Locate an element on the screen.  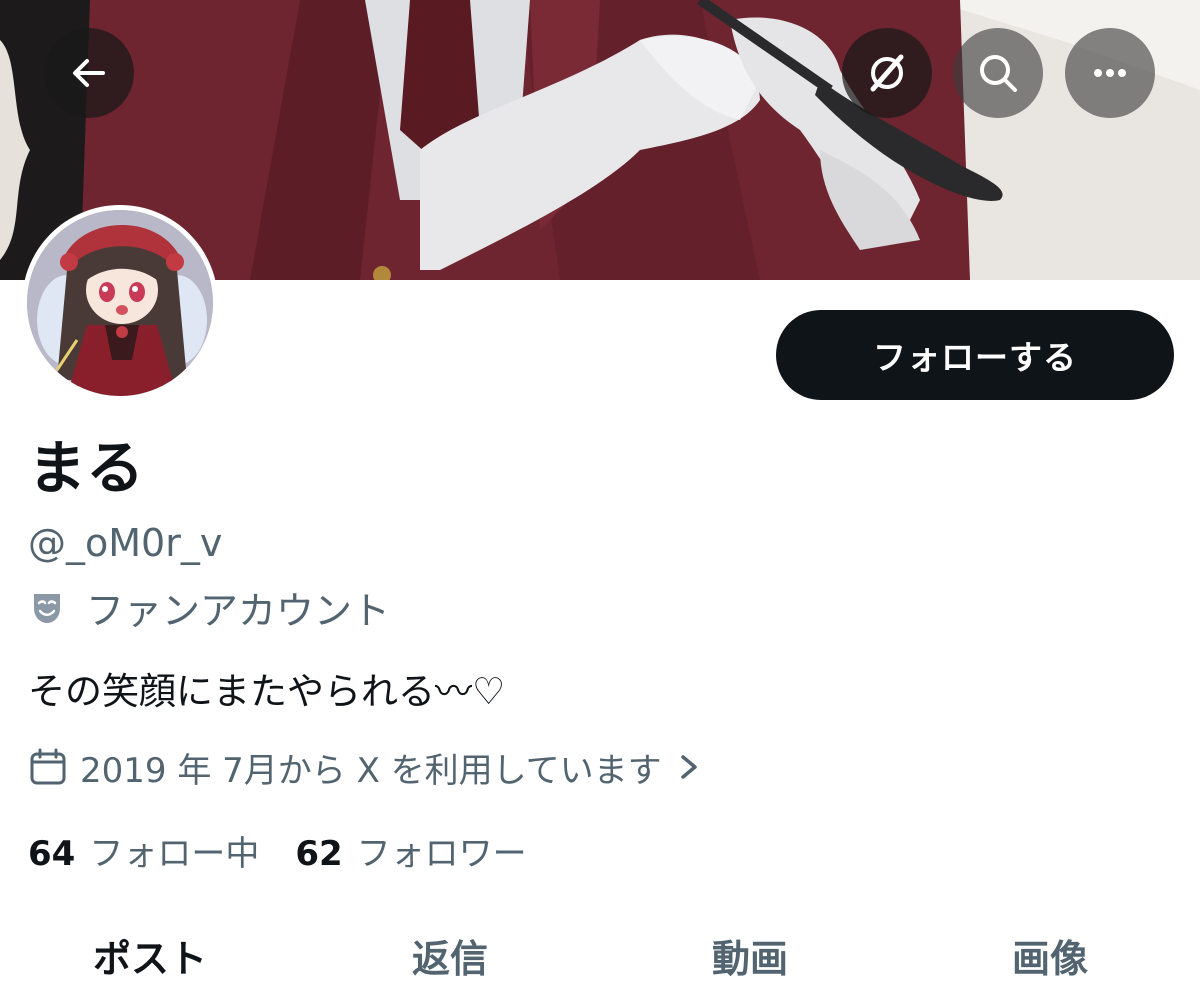
follow-button-label: フォローする is located at coordinates (975, 357).